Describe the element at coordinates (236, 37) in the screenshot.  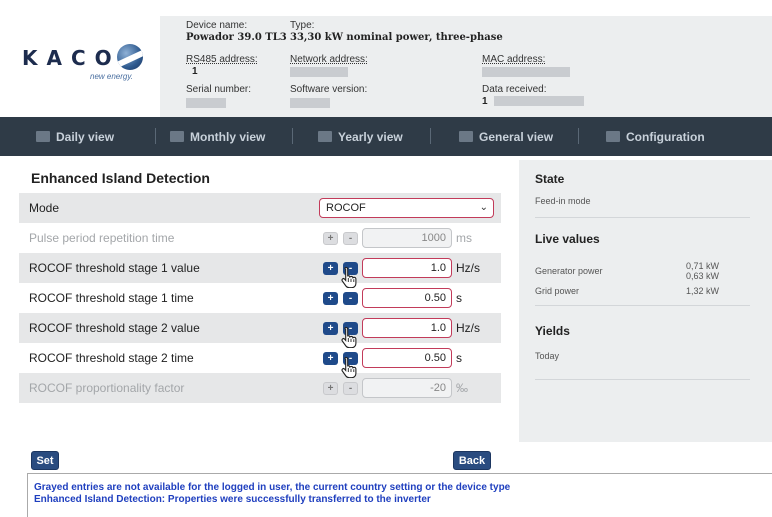
I see `device-name-value: Powador 39.0 TL3` at that location.